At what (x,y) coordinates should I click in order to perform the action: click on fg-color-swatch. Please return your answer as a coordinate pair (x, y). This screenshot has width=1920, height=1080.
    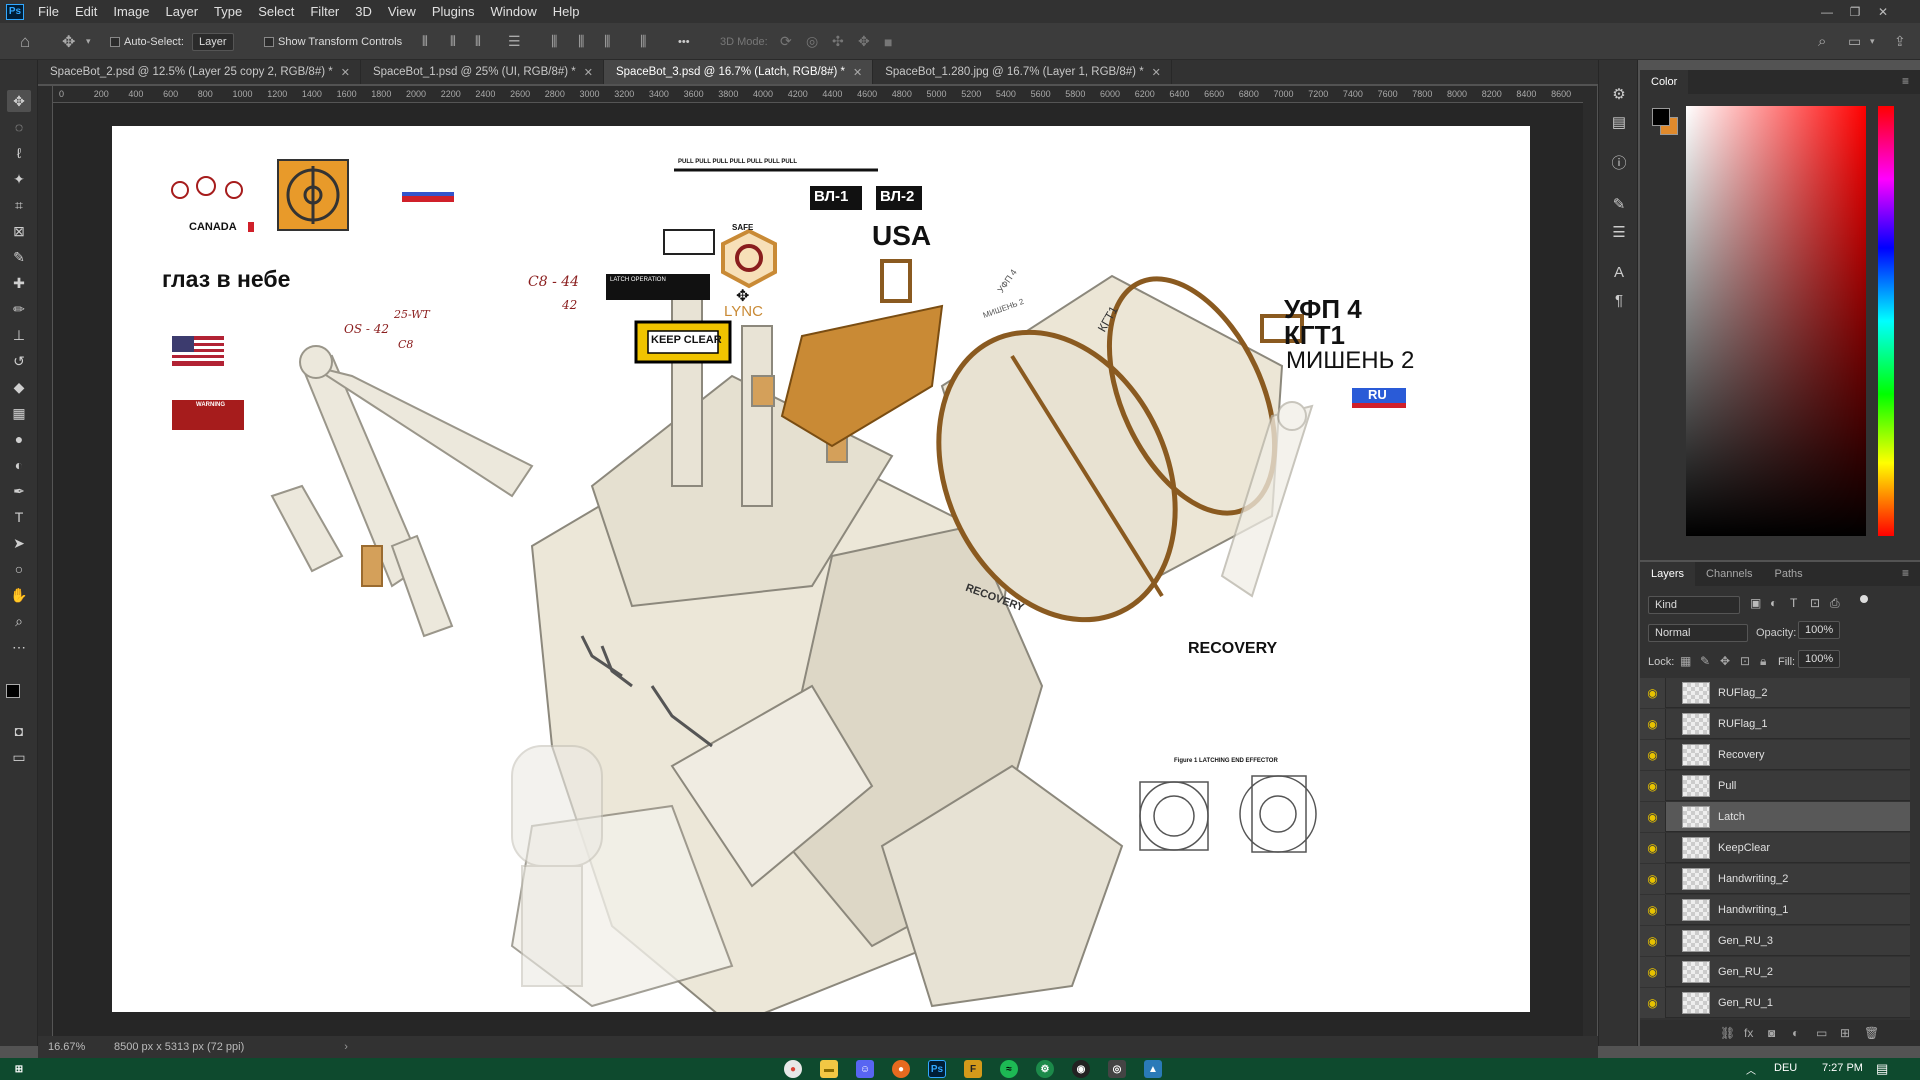
    Looking at the image, I should click on (1661, 117).